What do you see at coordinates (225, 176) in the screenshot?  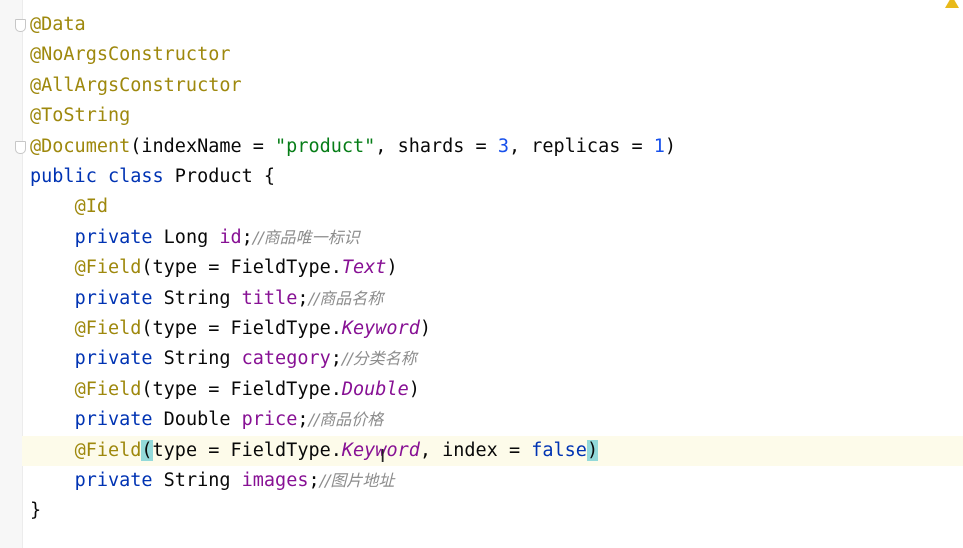 I see `code-token: Product {` at bounding box center [225, 176].